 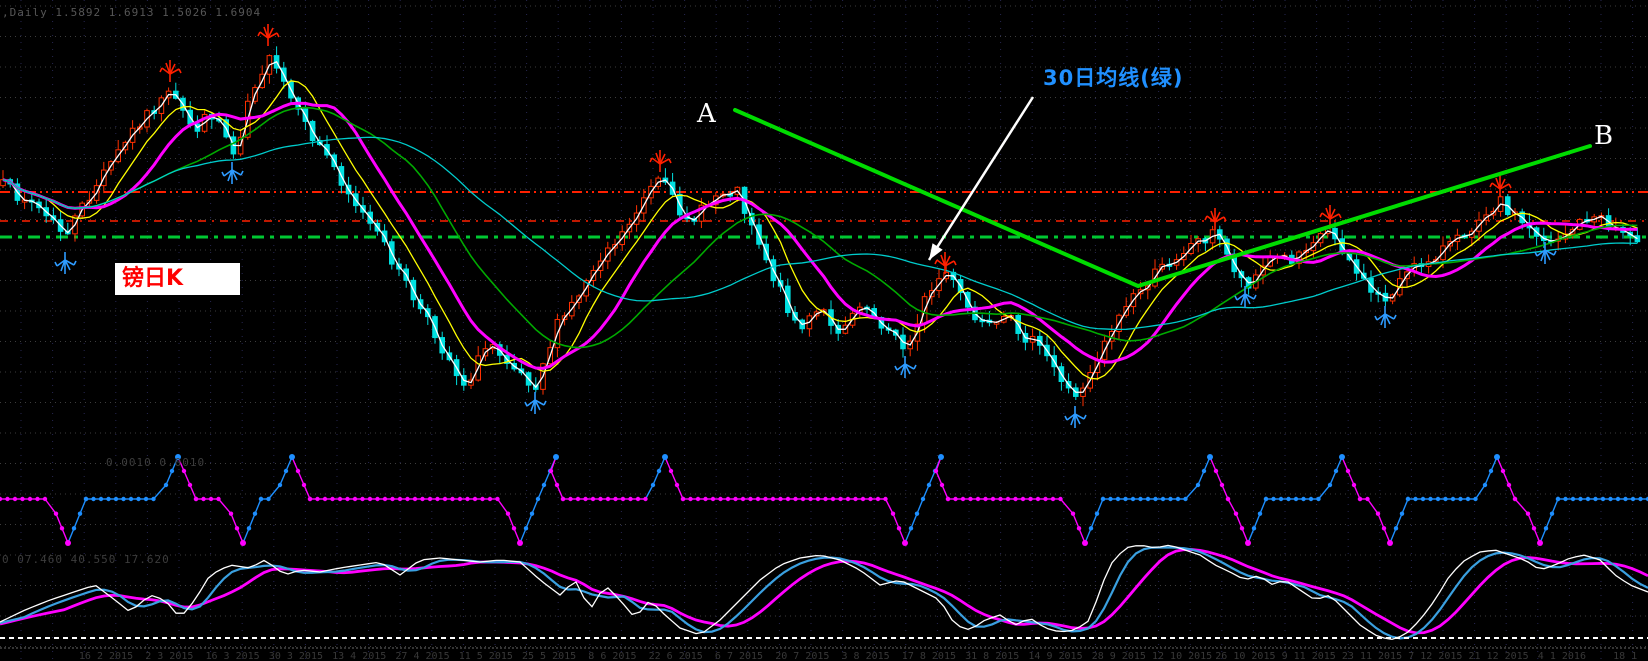 I want to click on date-label: 20 7 2015, so click(x=802, y=656).